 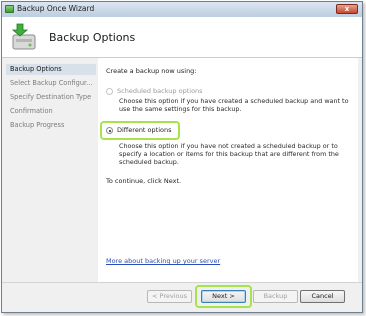 I want to click on app-icon, so click(x=9, y=9).